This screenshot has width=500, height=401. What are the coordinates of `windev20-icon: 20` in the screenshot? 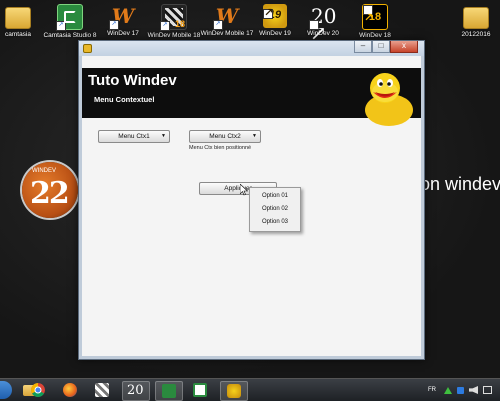 It's located at (135, 390).